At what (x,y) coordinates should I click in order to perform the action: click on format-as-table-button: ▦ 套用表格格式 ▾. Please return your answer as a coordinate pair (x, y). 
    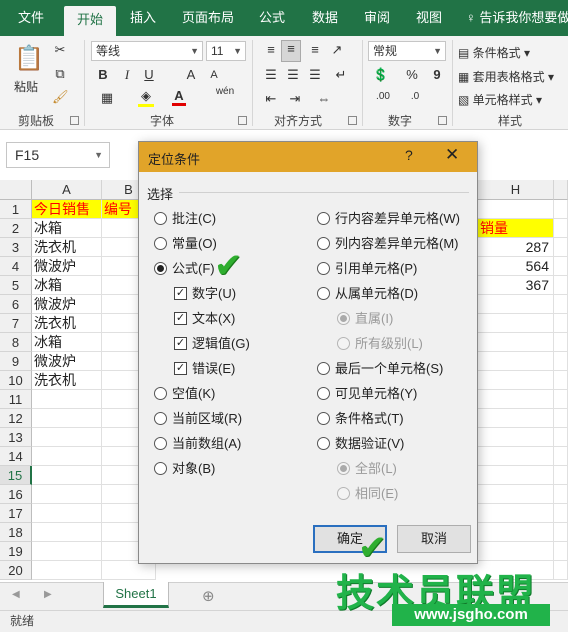
    Looking at the image, I should click on (506, 76).